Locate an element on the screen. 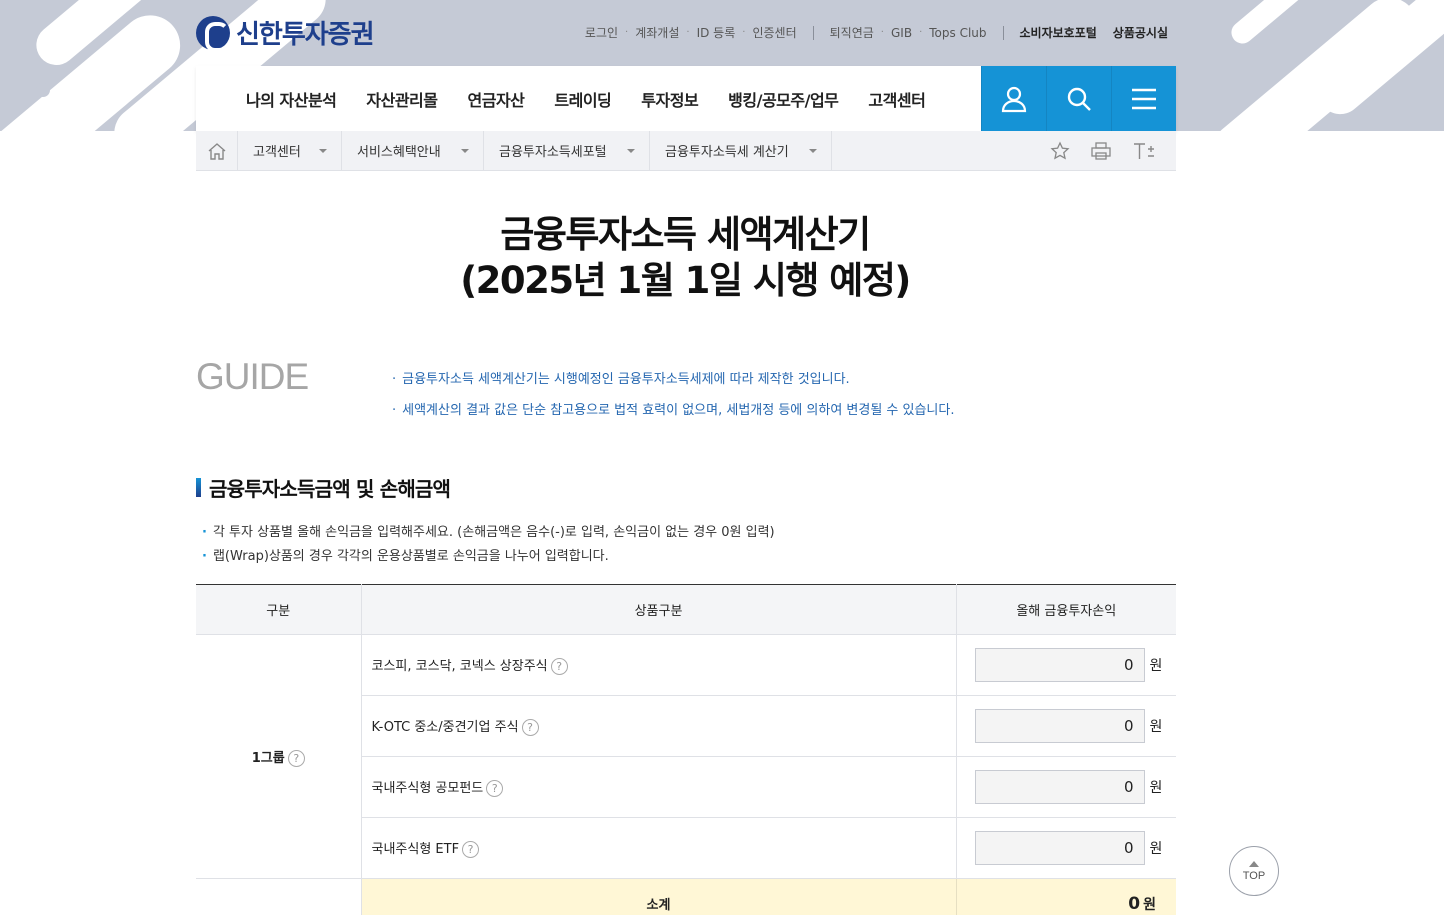 This screenshot has height=915, width=1444. nav-item-customer-center: 고객센터 is located at coordinates (896, 99).